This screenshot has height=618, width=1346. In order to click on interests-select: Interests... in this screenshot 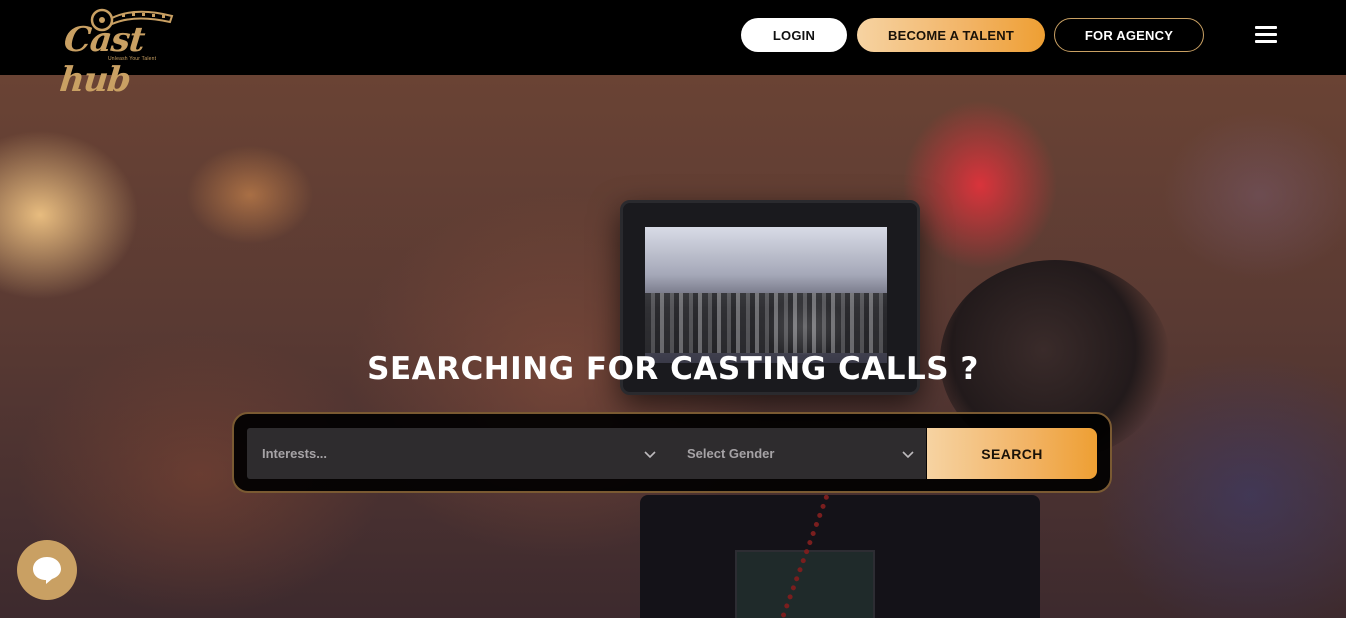, I will do `click(459, 453)`.